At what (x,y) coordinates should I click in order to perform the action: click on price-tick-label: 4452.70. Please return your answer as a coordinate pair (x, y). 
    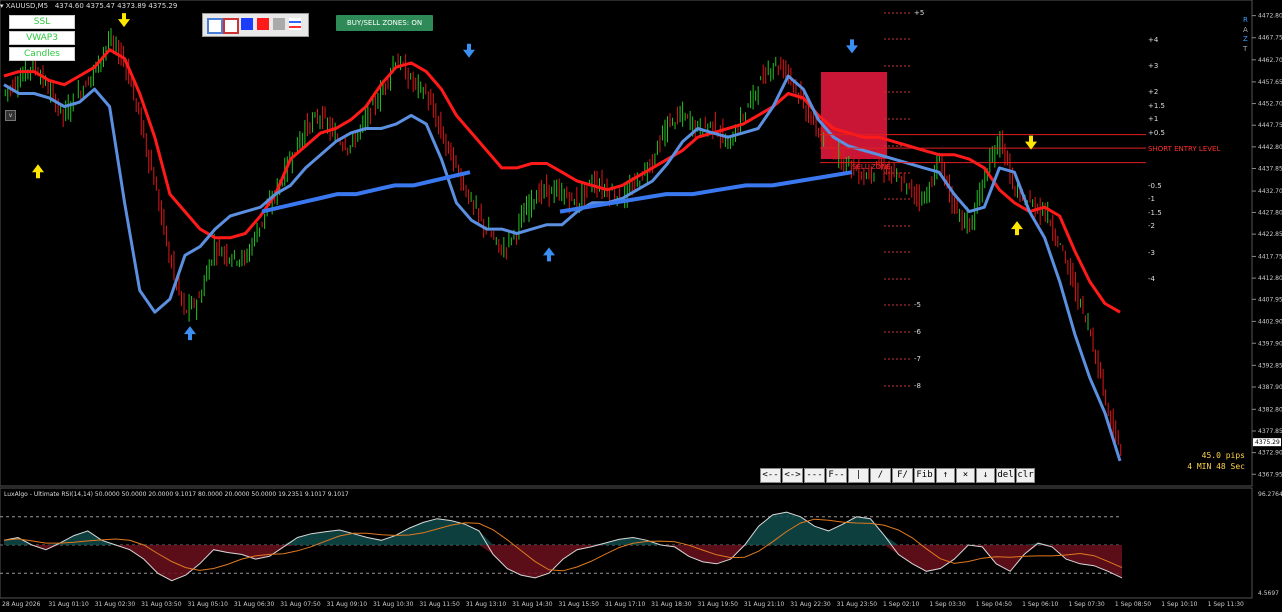
    Looking at the image, I should click on (1270, 104).